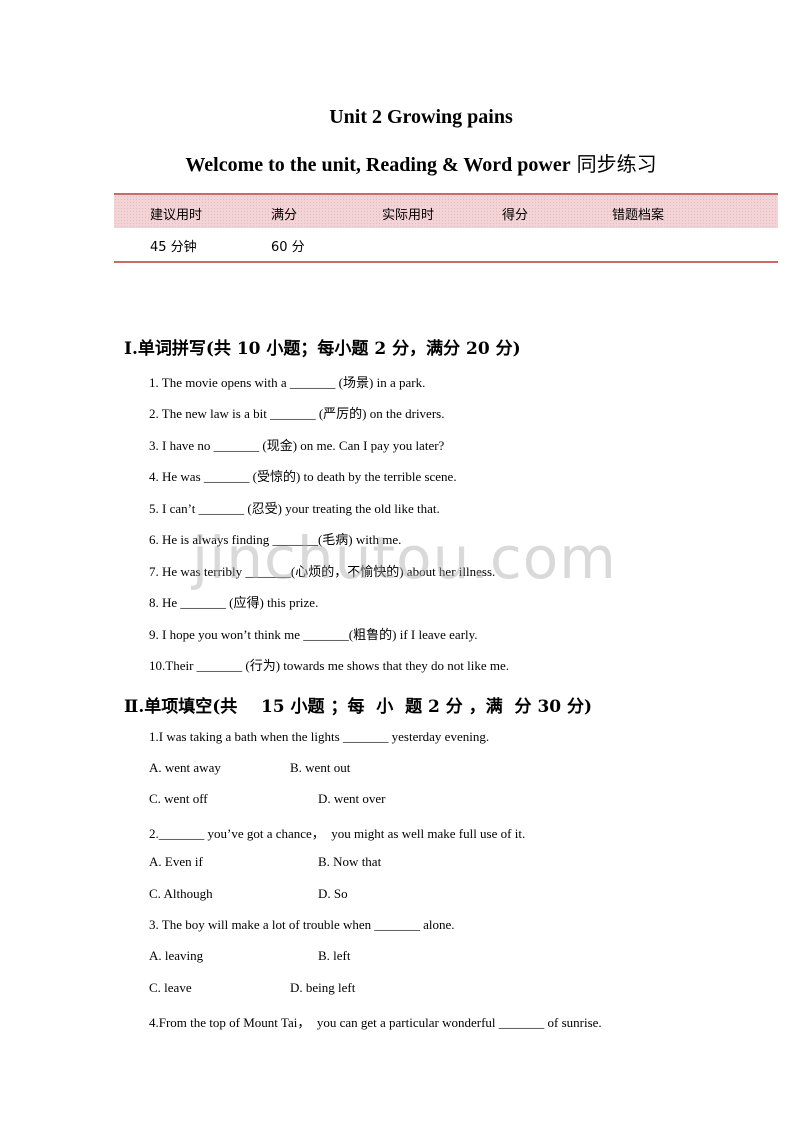 The height and width of the screenshot is (1132, 800). I want to click on header-full-score: 满分, so click(284, 215).